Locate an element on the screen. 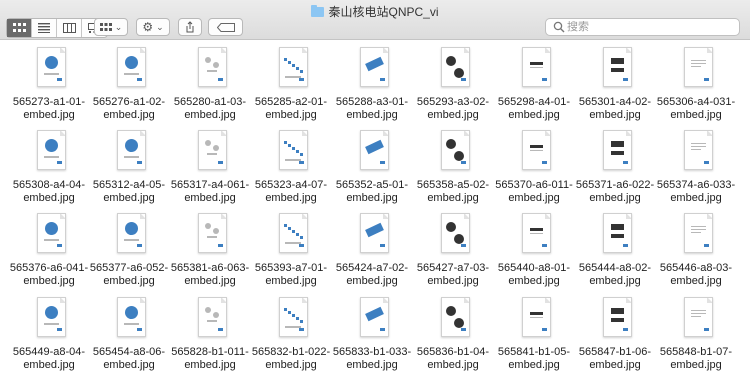 This screenshot has height=373, width=750. file-name-line-1: 565308-a4-04- is located at coordinates (49, 185).